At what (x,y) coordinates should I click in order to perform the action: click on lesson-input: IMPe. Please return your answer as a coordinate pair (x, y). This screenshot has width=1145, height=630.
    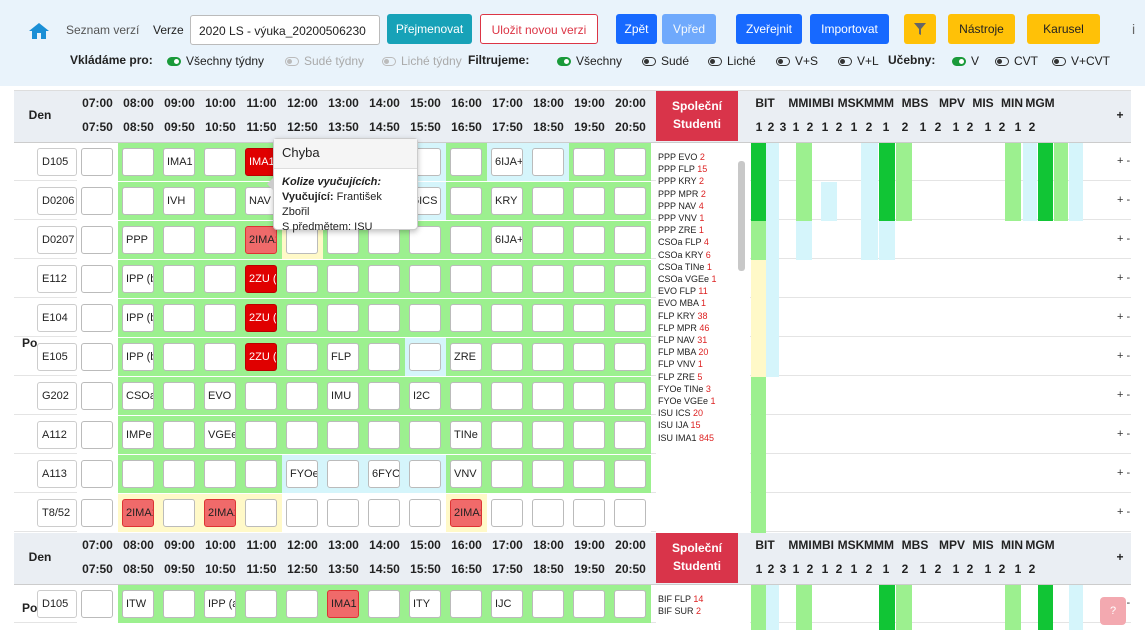
    Looking at the image, I should click on (138, 435).